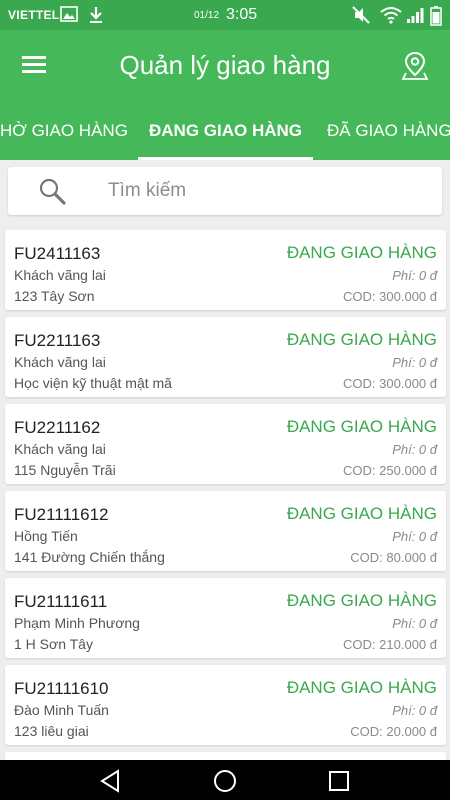 This screenshot has width=450, height=800. Describe the element at coordinates (57, 340) in the screenshot. I see `order-code: FU2211163` at that location.